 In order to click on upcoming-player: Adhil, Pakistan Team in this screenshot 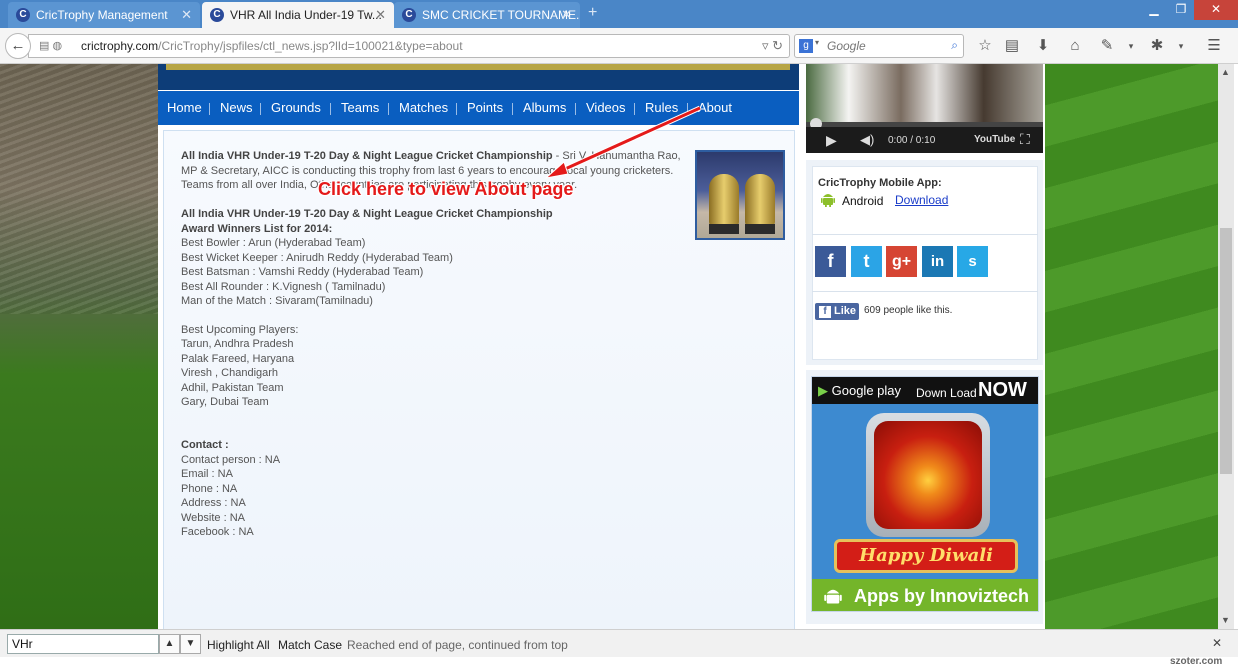, I will do `click(232, 387)`.